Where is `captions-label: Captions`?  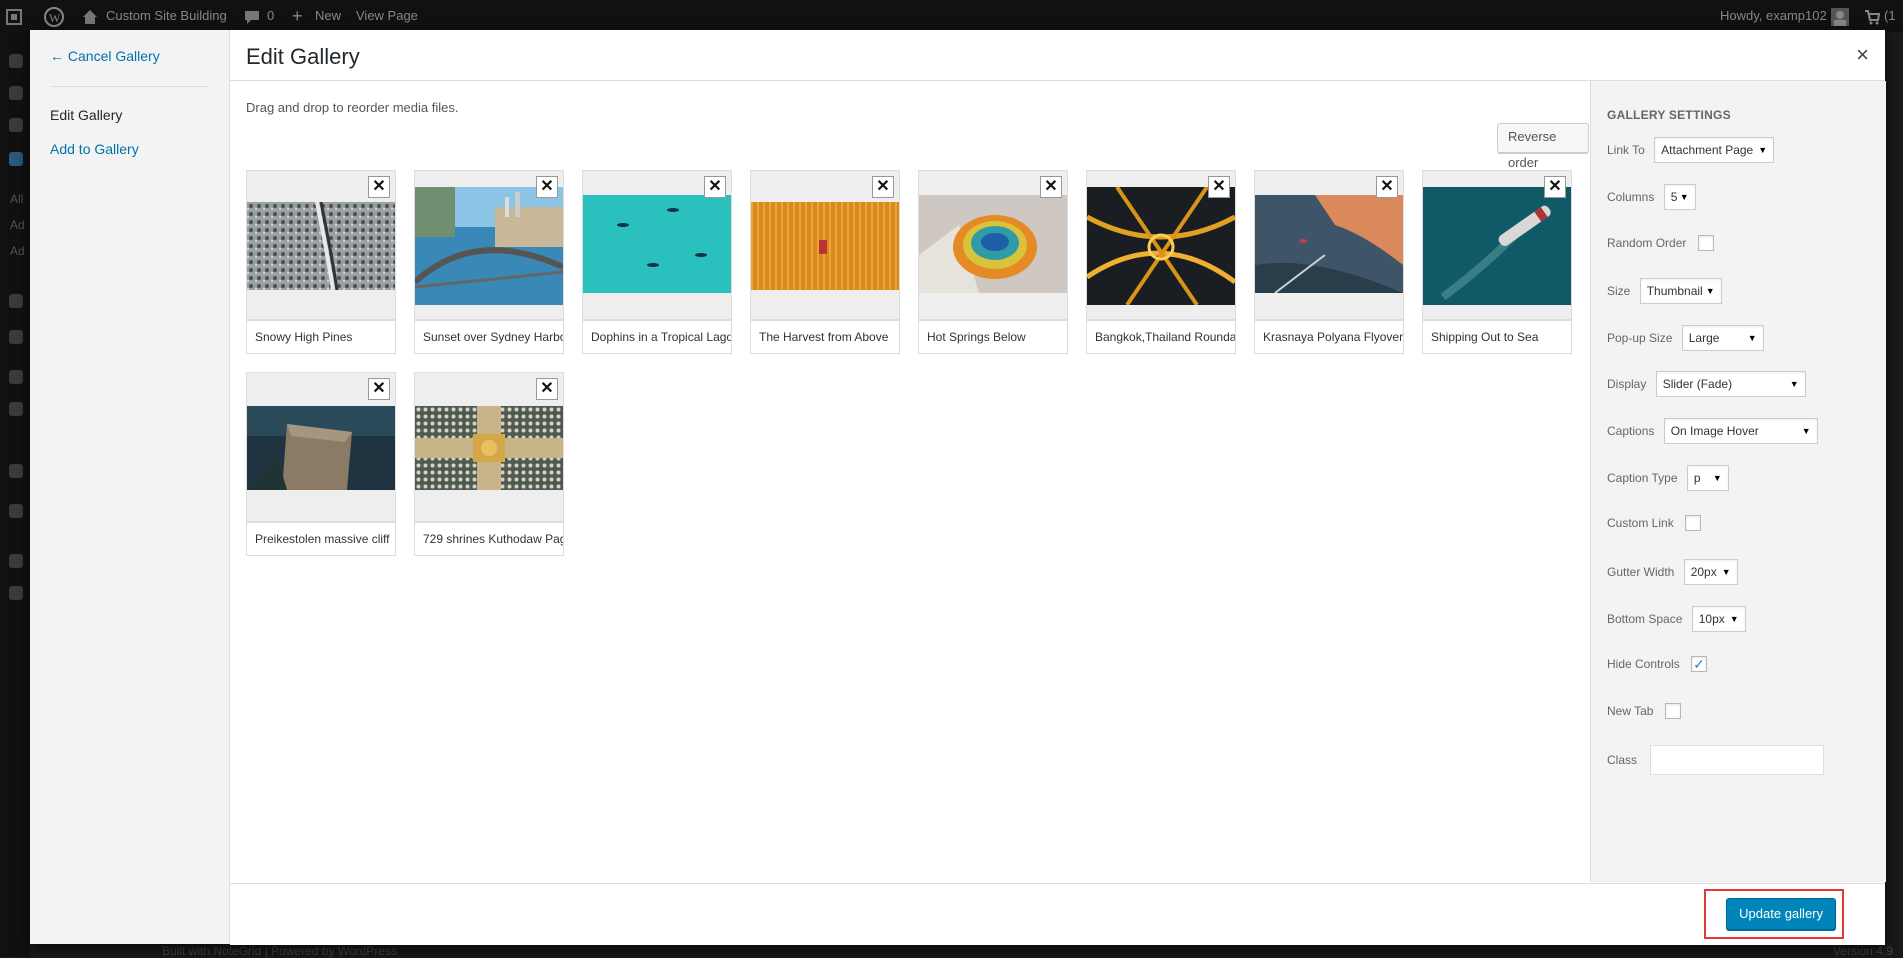
captions-label: Captions is located at coordinates (1631, 431).